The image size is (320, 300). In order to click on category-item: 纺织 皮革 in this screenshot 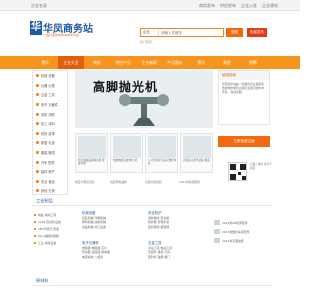, I will do `click(50, 134)`.